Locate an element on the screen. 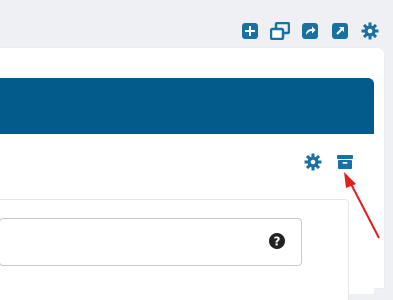 The height and width of the screenshot is (300, 393). external-link-icon is located at coordinates (340, 31).